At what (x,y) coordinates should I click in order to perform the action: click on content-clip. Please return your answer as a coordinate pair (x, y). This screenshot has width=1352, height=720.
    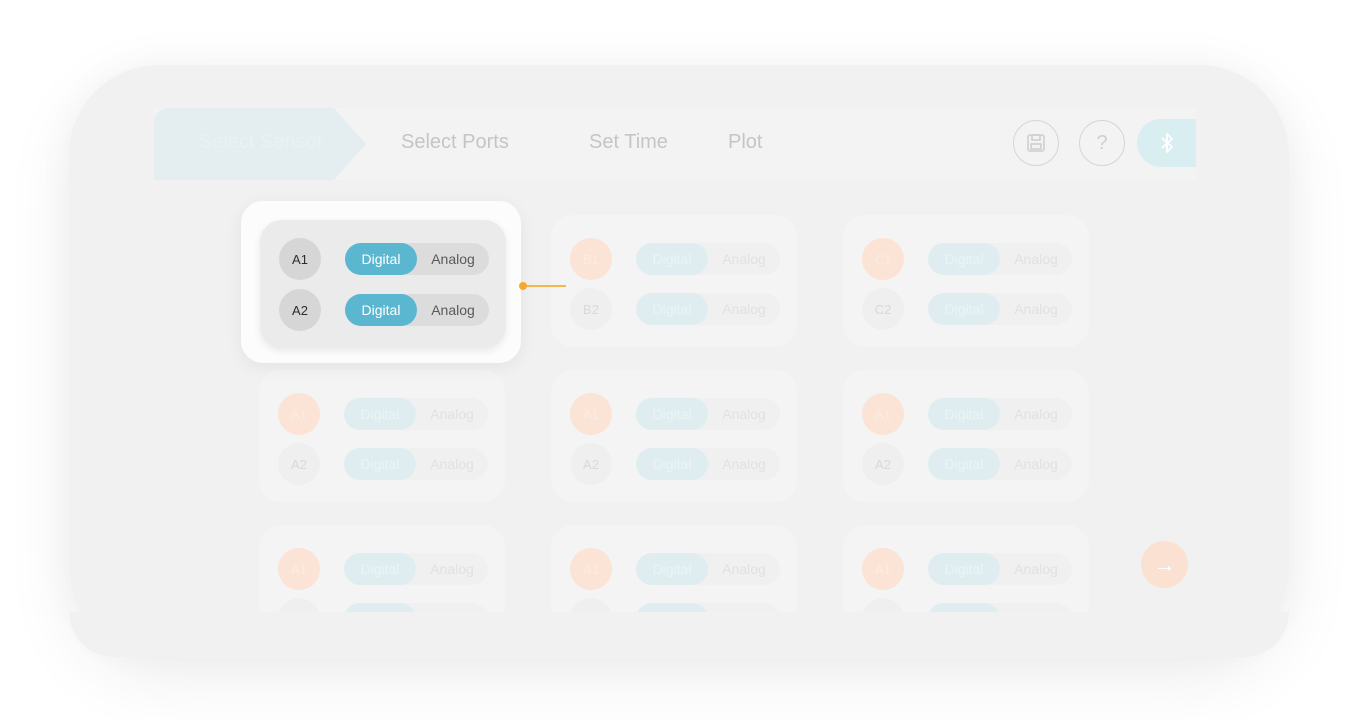
    Looking at the image, I should click on (679, 634).